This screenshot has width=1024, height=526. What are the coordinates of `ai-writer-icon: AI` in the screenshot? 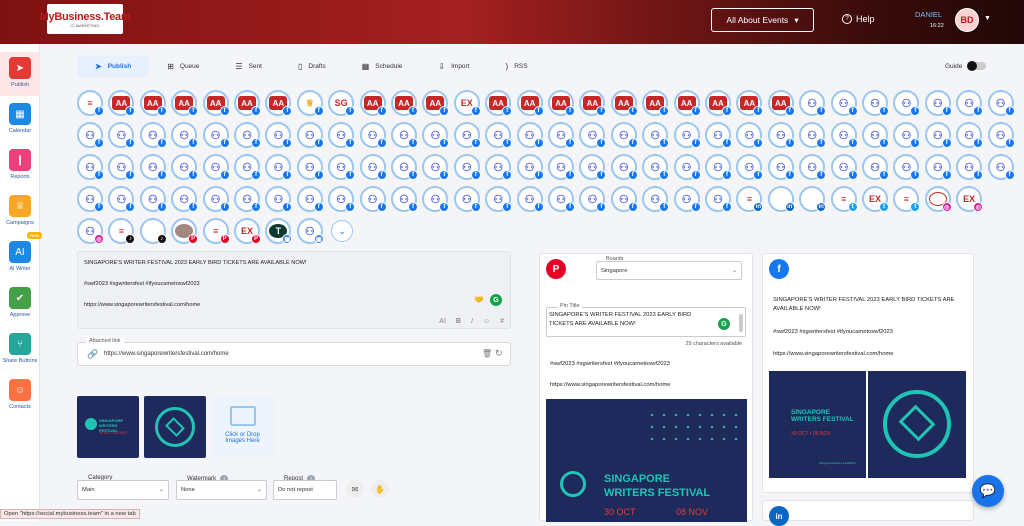 It's located at (442, 321).